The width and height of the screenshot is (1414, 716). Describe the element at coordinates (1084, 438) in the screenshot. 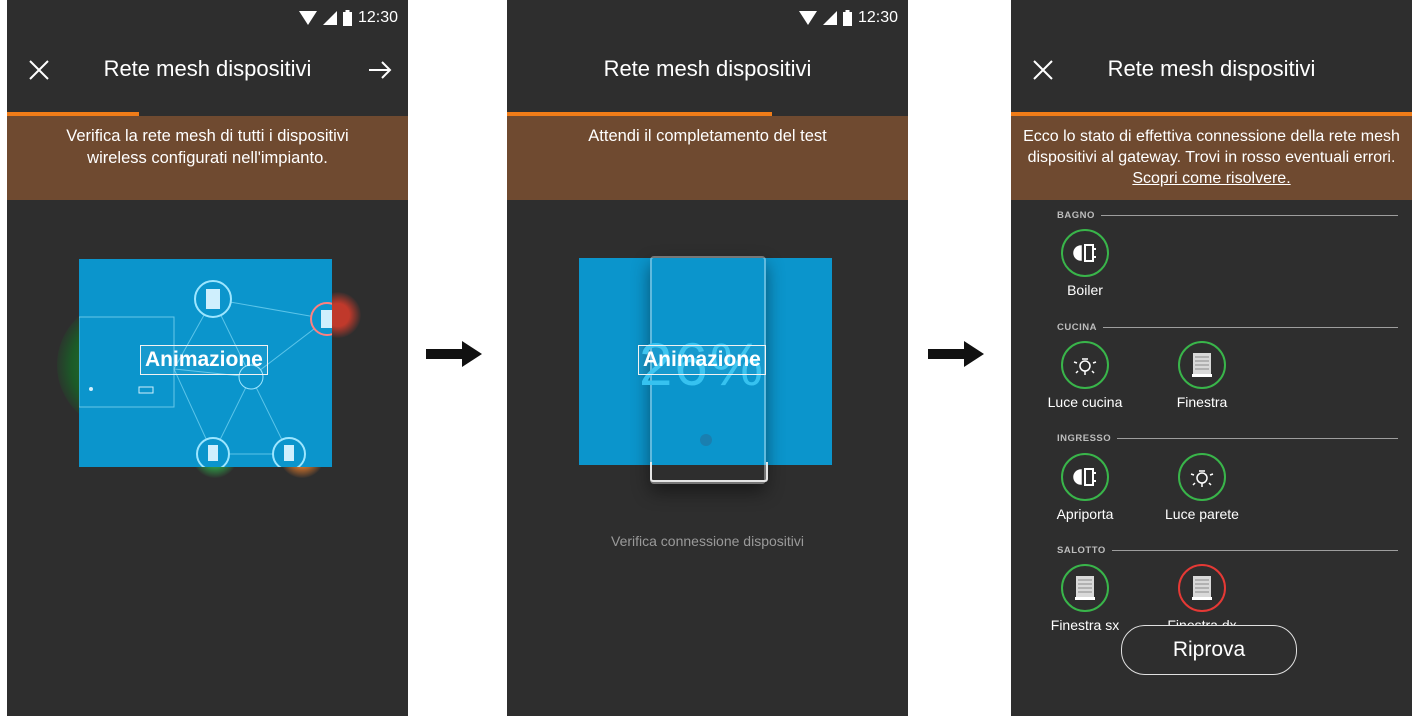

I see `section-label: INGRESSO` at that location.